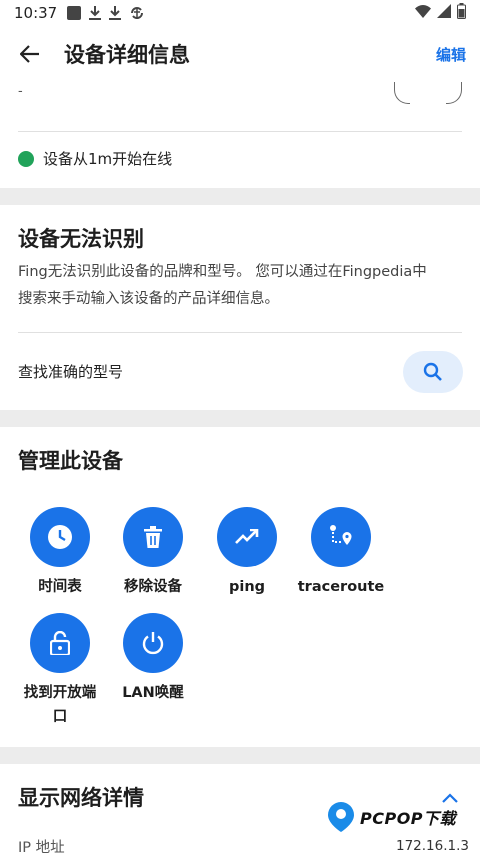 This screenshot has height=853, width=480. What do you see at coordinates (153, 587) in the screenshot?
I see `remove-device-label: 移除设备` at bounding box center [153, 587].